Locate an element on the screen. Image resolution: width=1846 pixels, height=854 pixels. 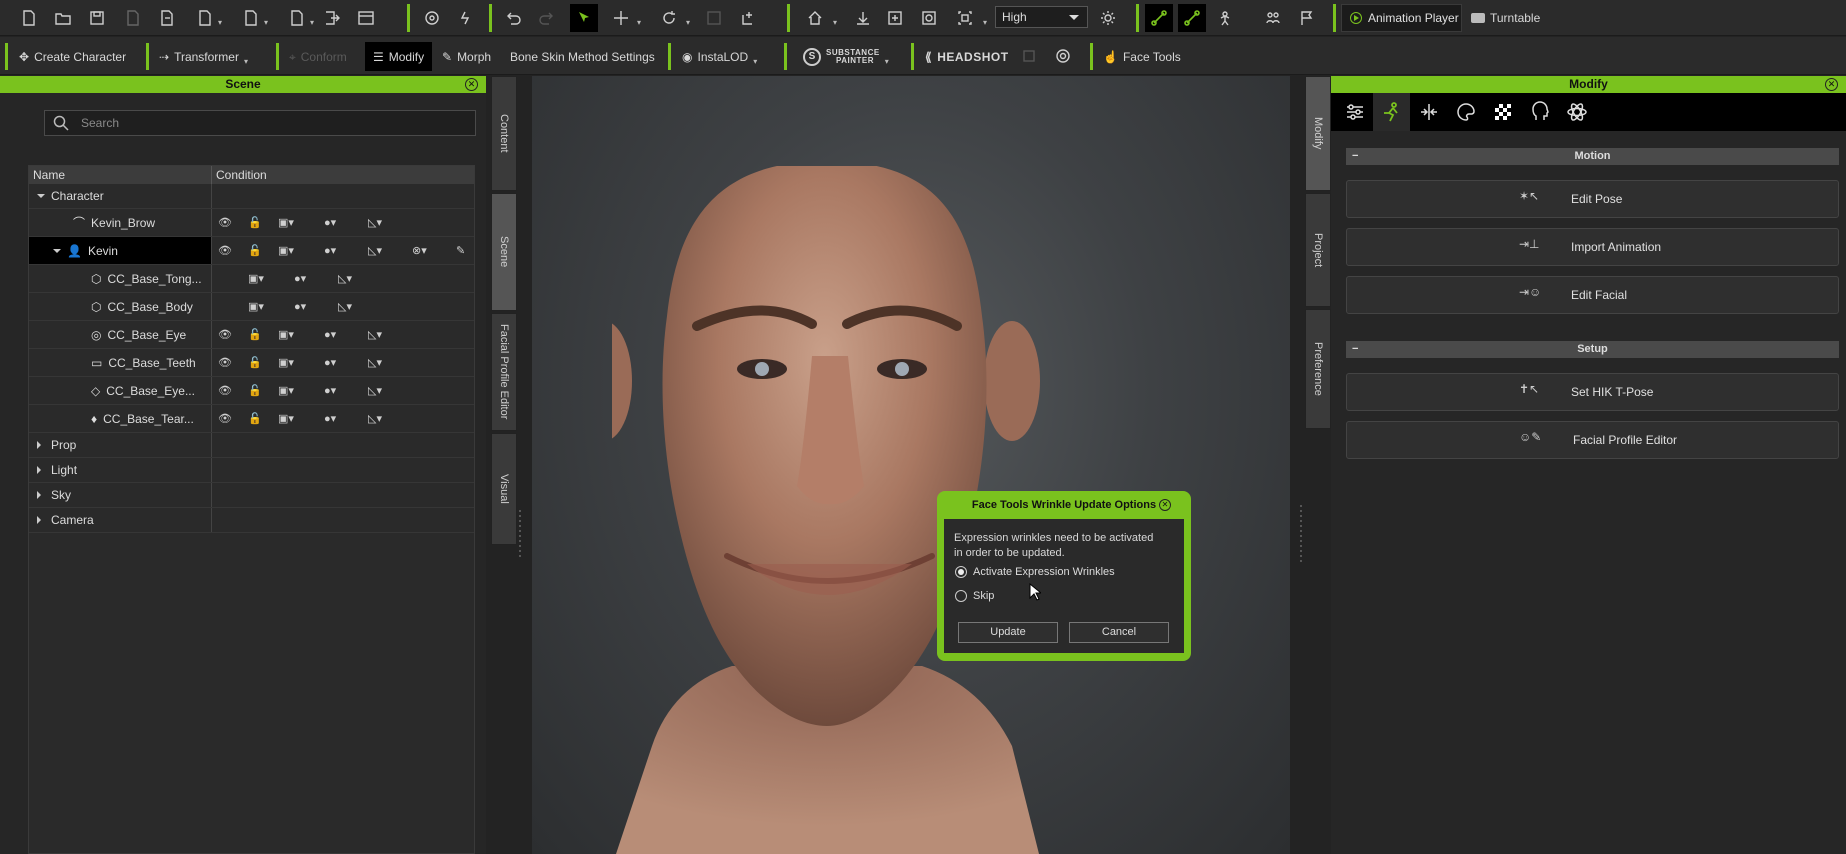
tab-content: Content is located at coordinates (504, 133).